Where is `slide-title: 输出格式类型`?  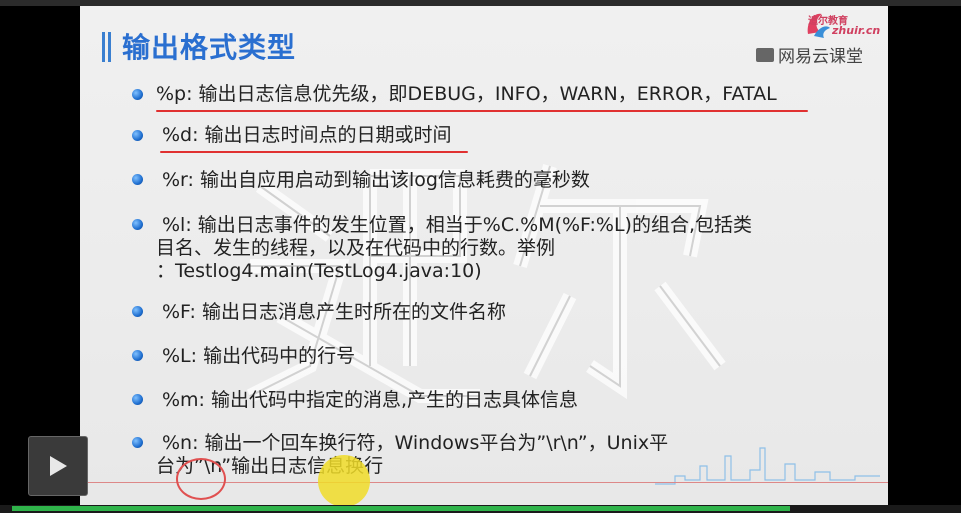
slide-title: 输出格式类型 is located at coordinates (209, 47).